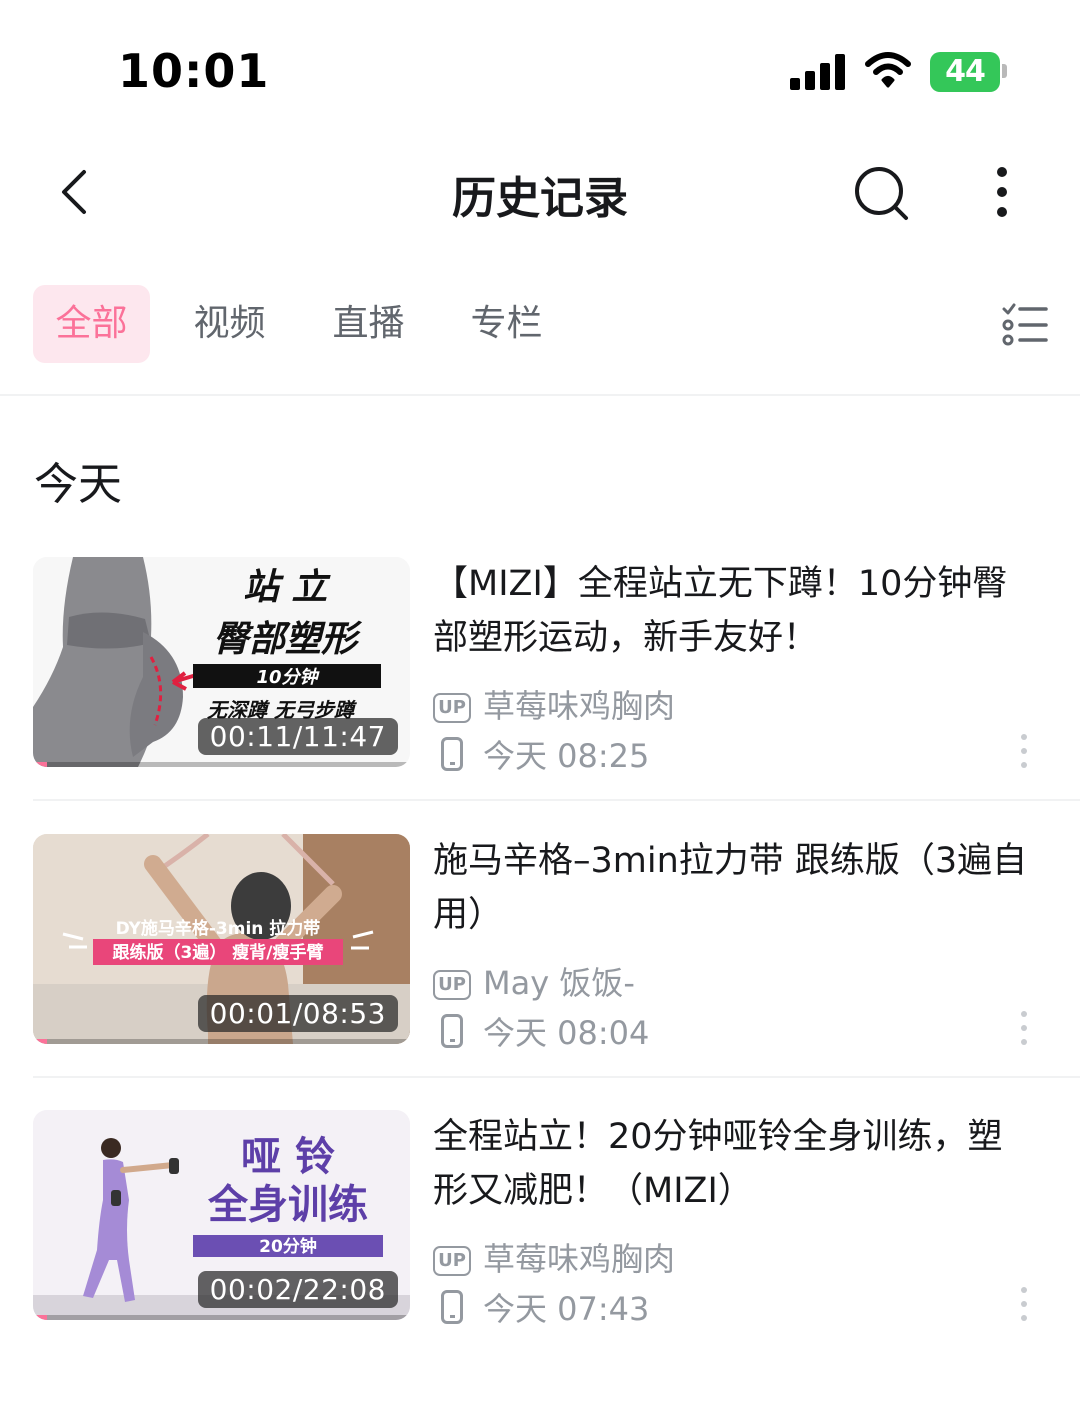  I want to click on tabs-divider, so click(540, 395).